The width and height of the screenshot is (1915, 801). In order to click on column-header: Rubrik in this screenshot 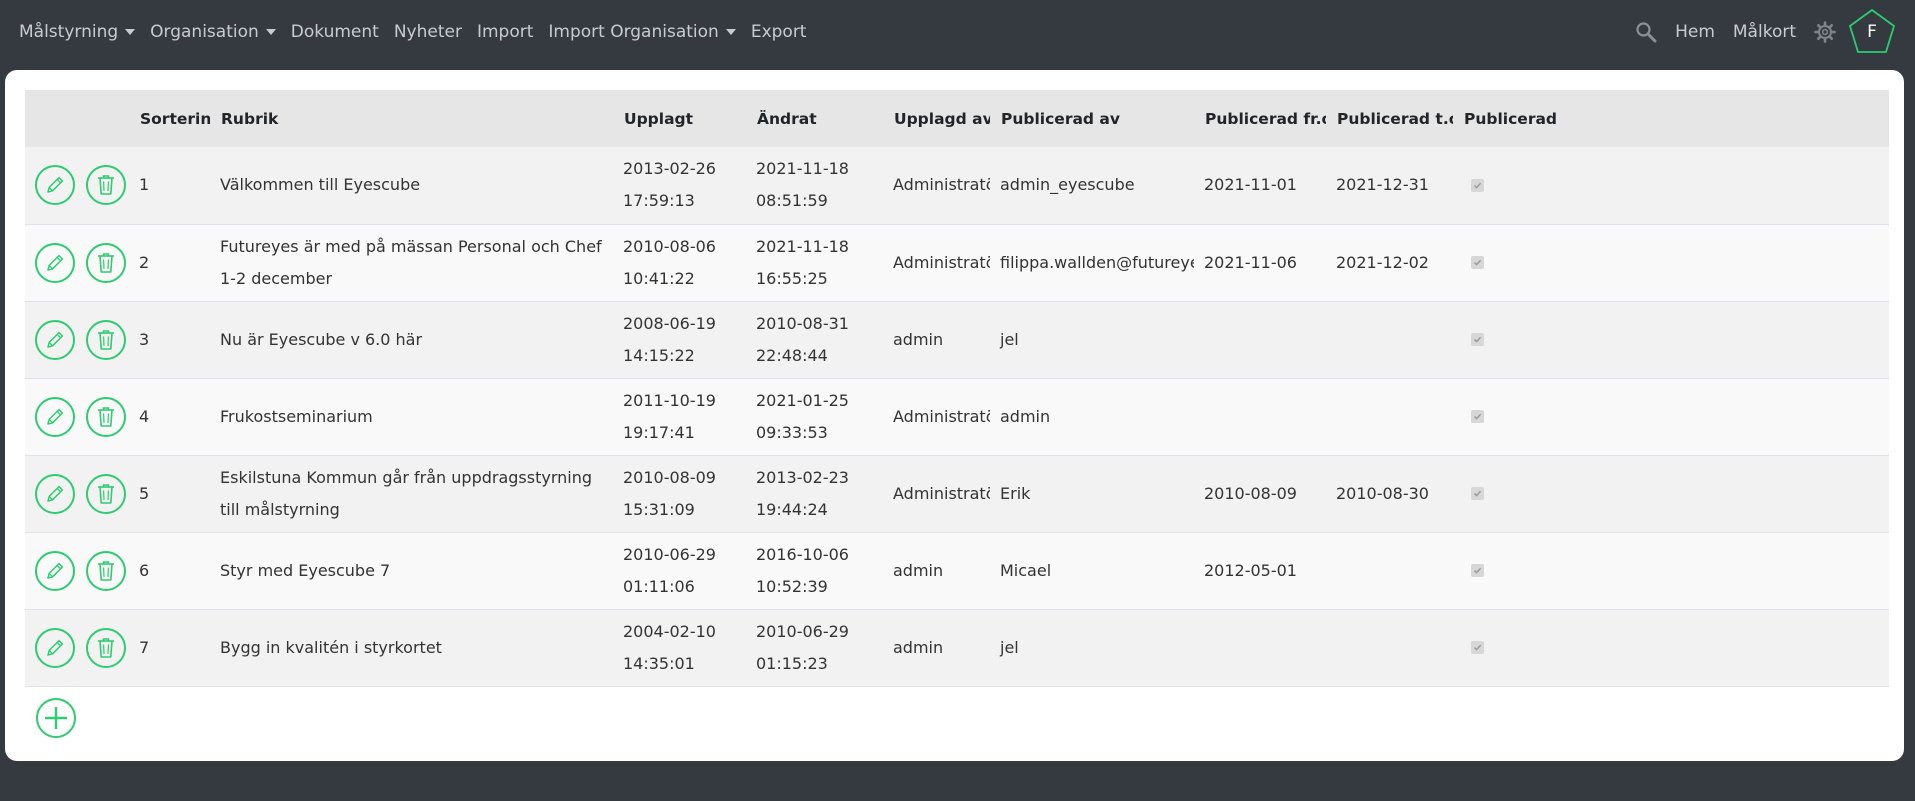, I will do `click(411, 118)`.